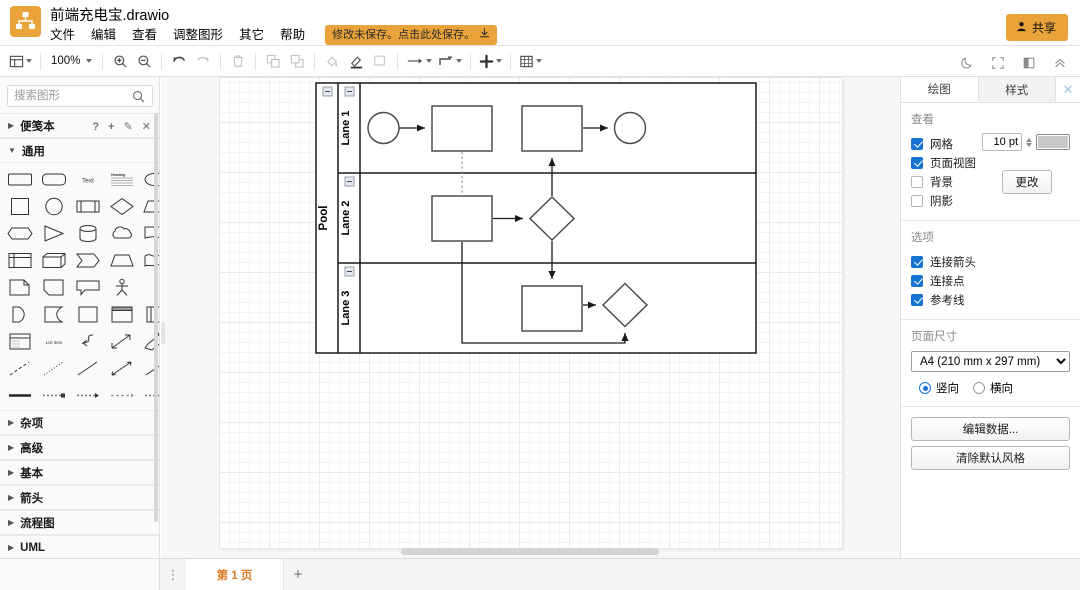 Image resolution: width=1080 pixels, height=590 pixels. What do you see at coordinates (54, 206) in the screenshot?
I see `shape-circle` at bounding box center [54, 206].